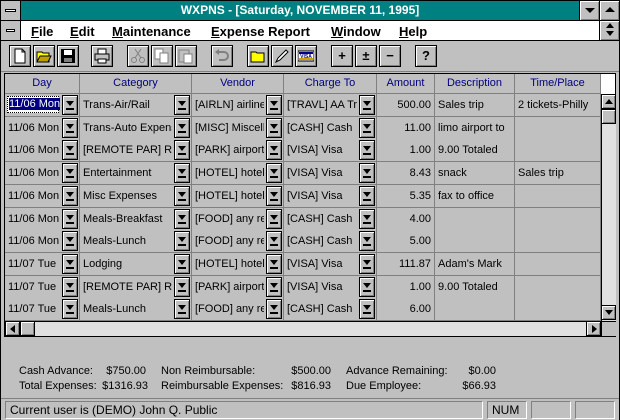  I want to click on menu-help: Help, so click(413, 31).